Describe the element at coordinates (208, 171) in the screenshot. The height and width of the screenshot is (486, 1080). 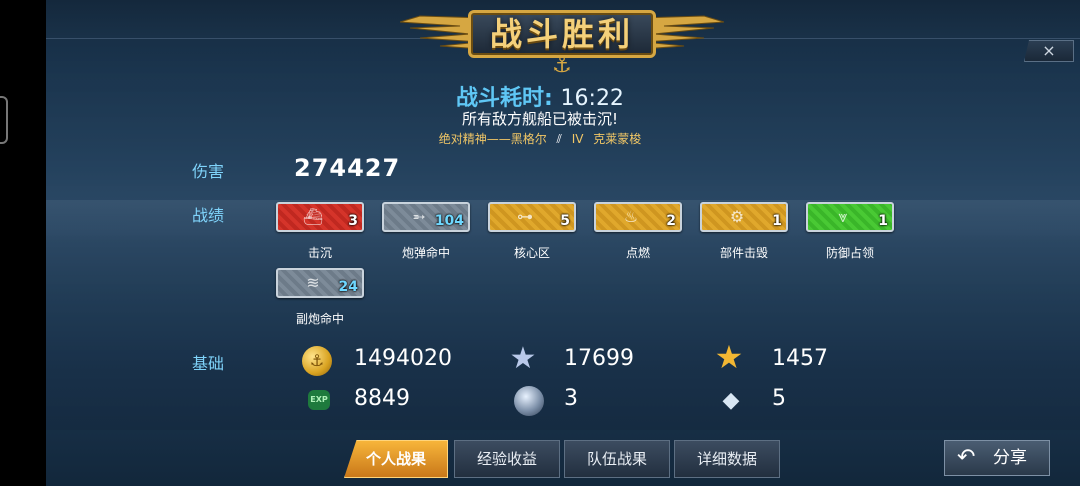
I see `damage-label: 伤害` at that location.